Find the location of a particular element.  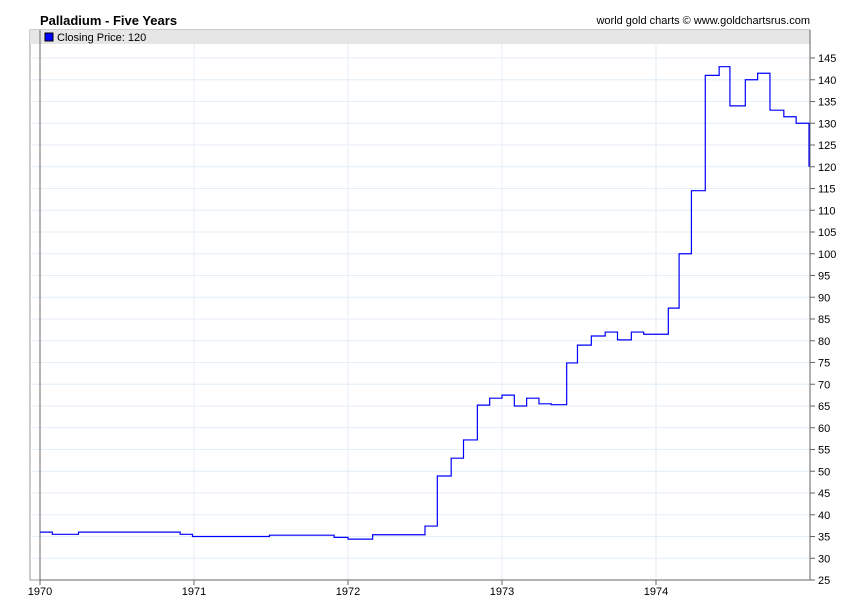

legend-label: Closing Price: 120 is located at coordinates (101, 38).